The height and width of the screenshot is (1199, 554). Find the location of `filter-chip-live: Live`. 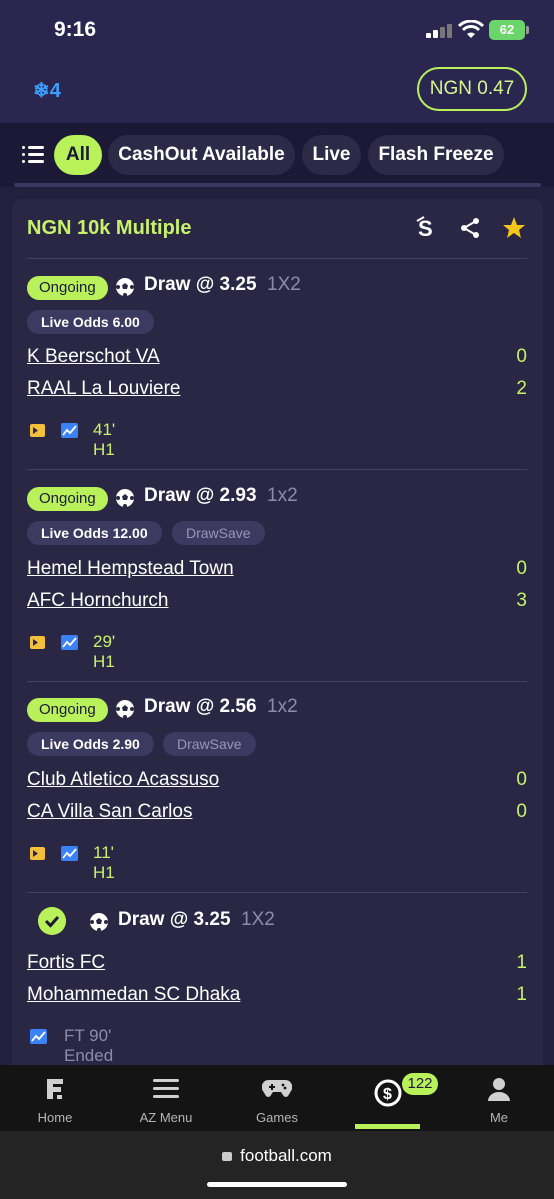

filter-chip-live: Live is located at coordinates (331, 155).